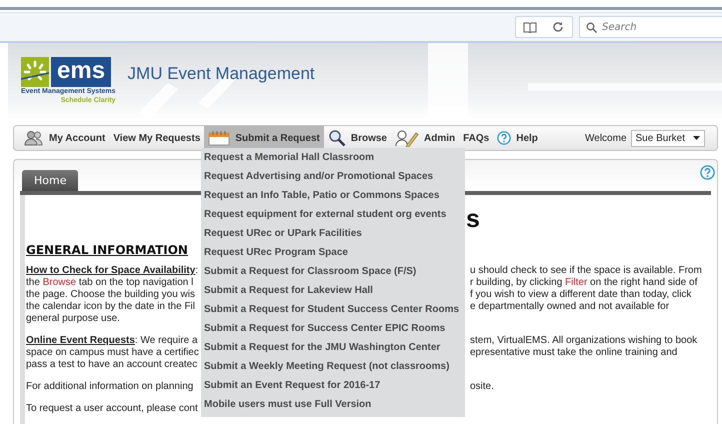 The width and height of the screenshot is (722, 424). What do you see at coordinates (581, 295) in the screenshot?
I see `paragraph-text: f you wish to view a different date than today, click` at bounding box center [581, 295].